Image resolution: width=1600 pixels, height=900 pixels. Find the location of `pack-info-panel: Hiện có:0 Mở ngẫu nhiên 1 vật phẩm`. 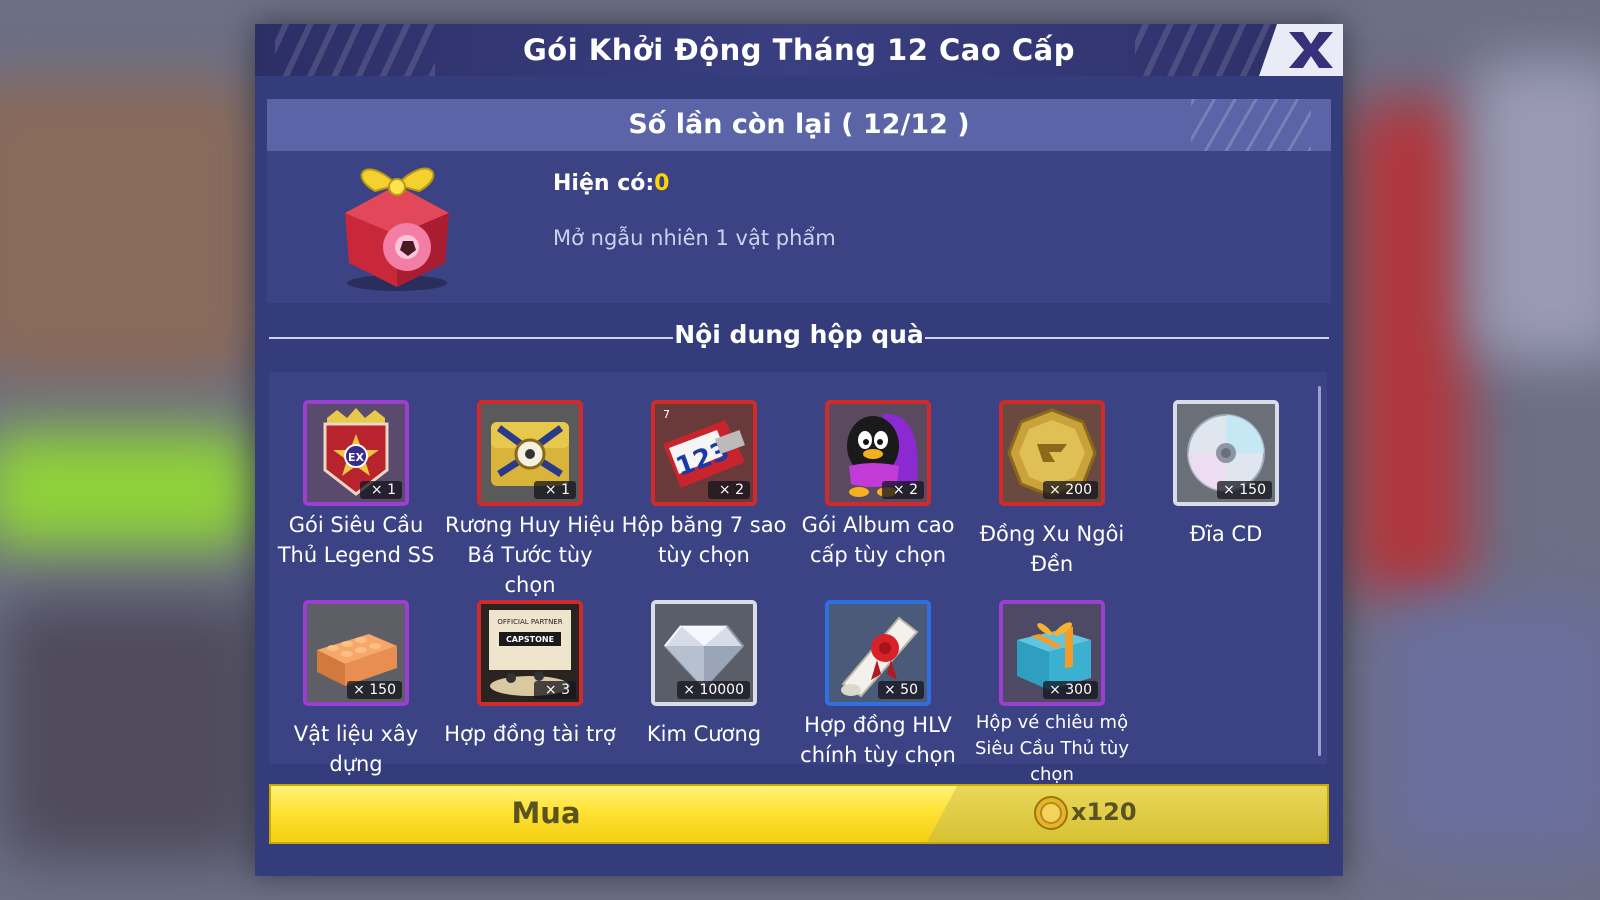

pack-info-panel: Hiện có:0 Mở ngẫu nhiên 1 vật phẩm is located at coordinates (799, 227).